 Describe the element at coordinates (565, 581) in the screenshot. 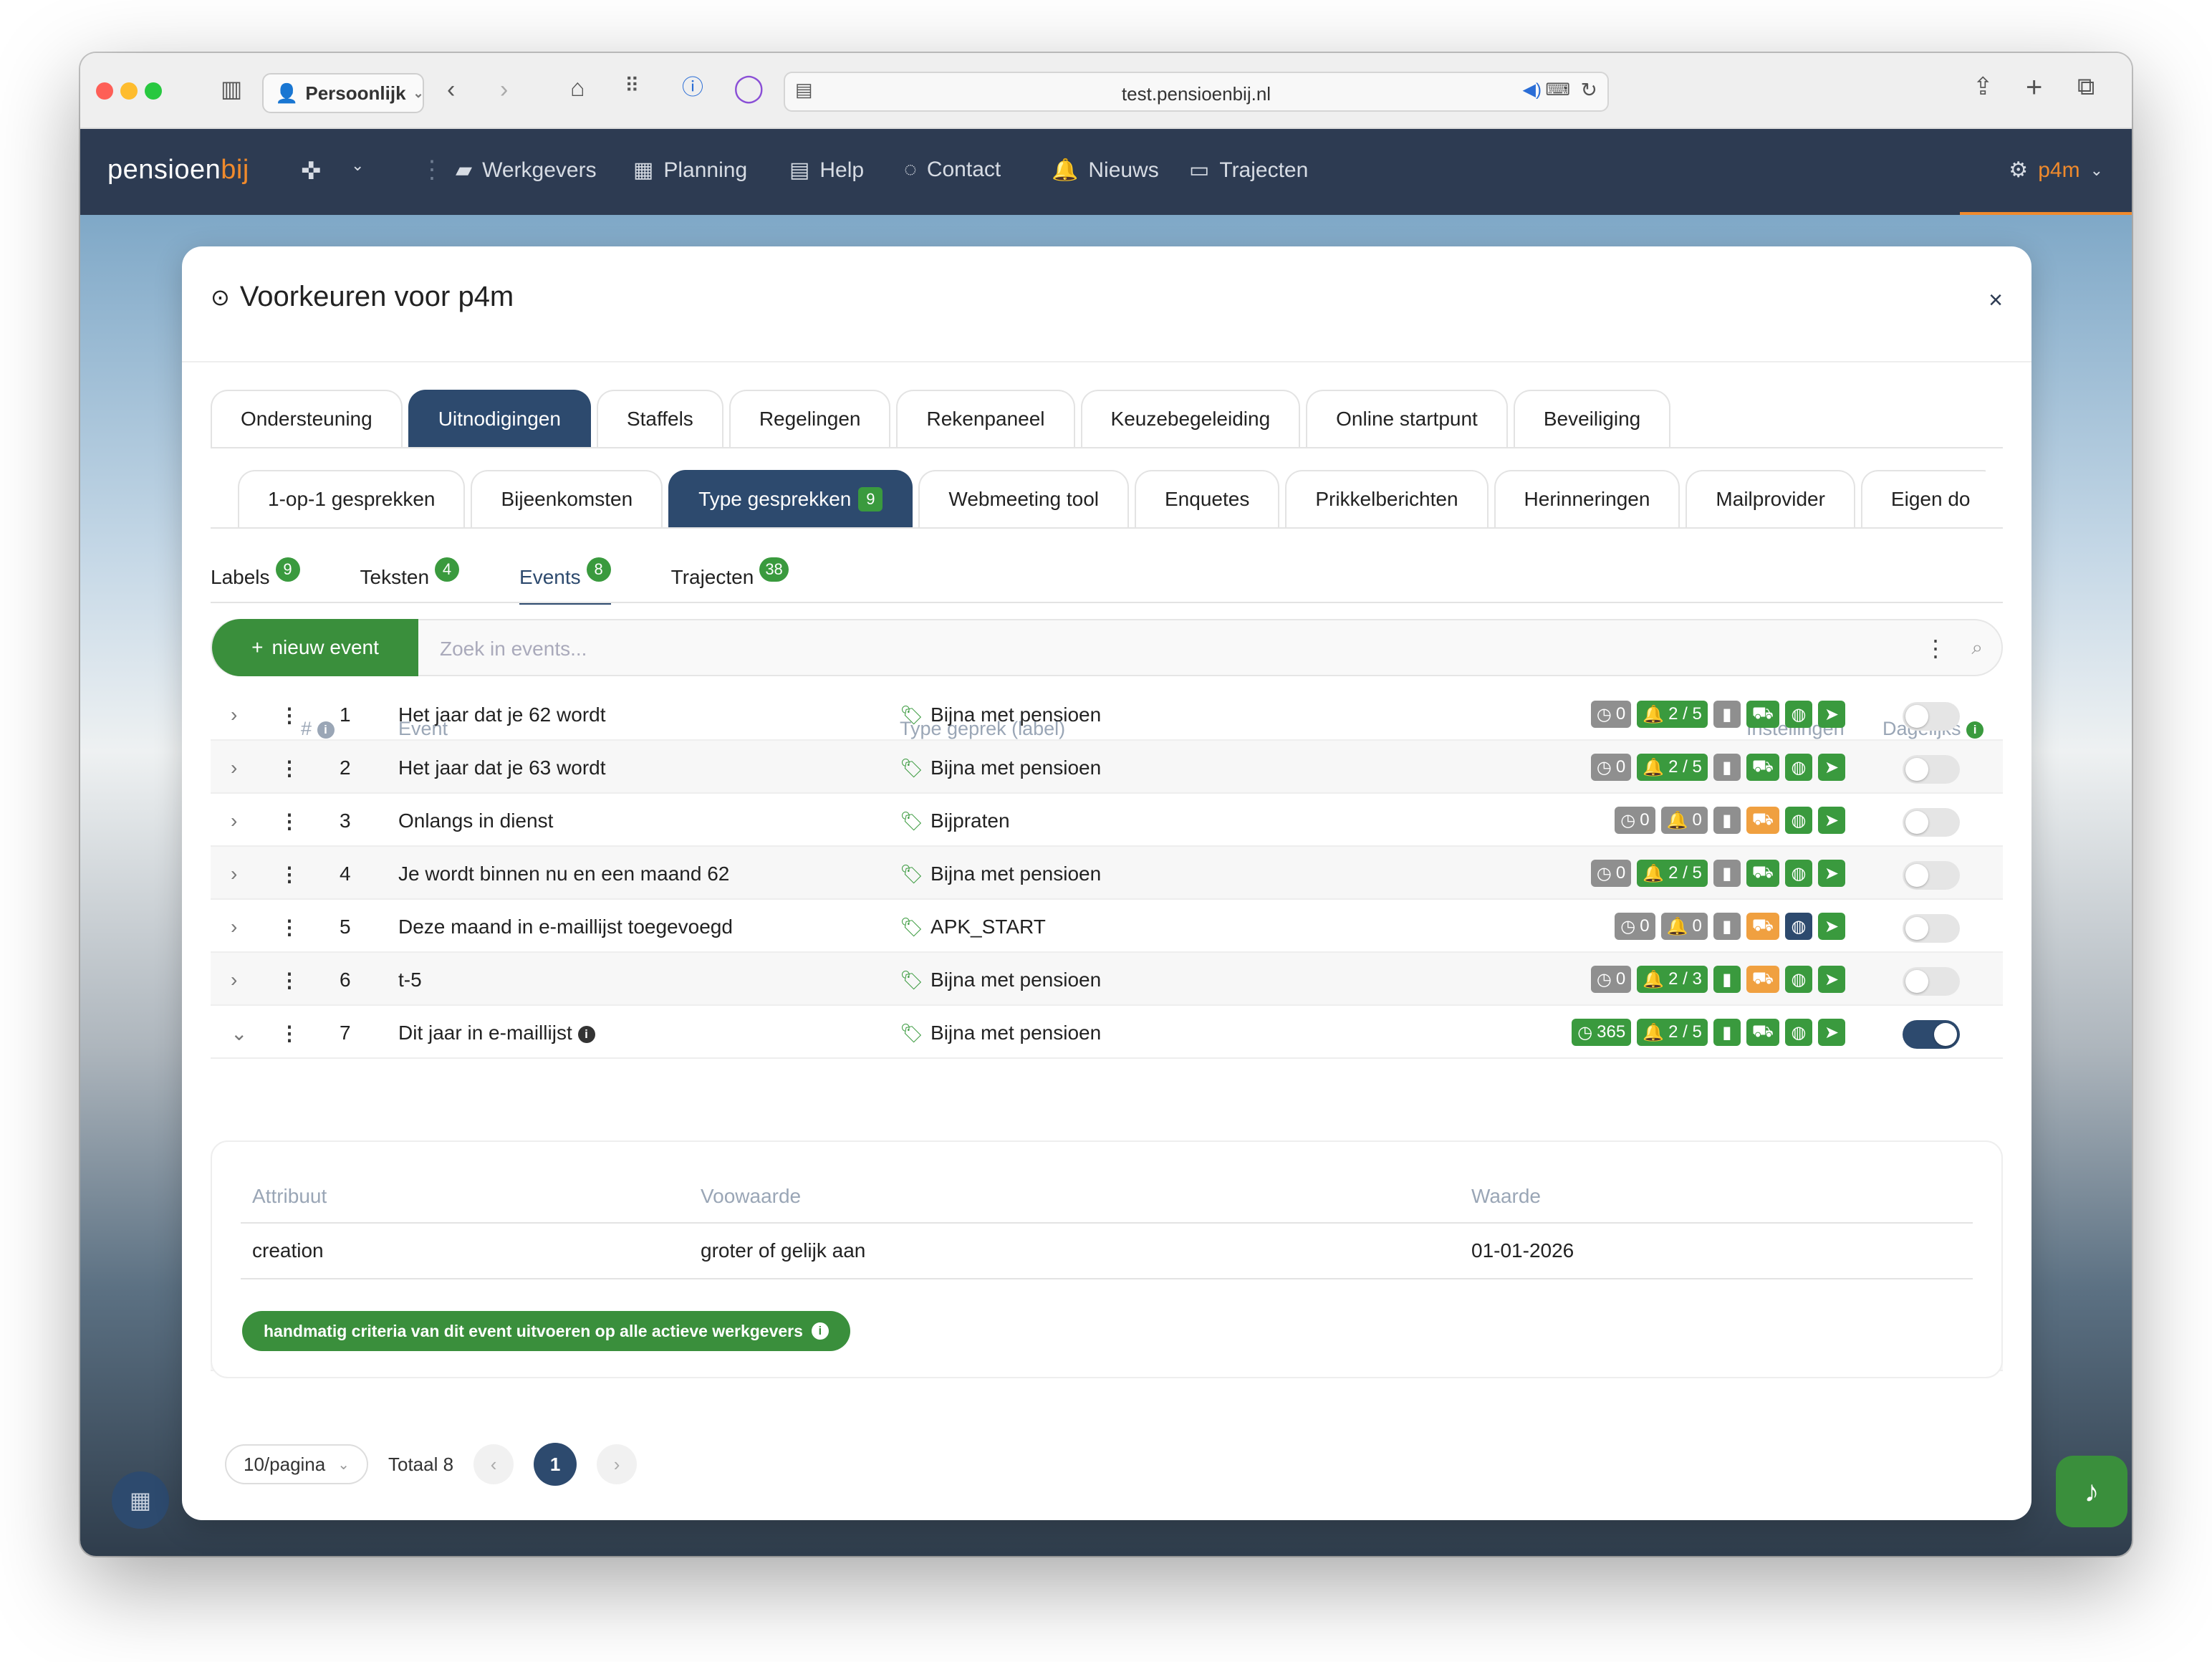

I see `section-events: Events 8` at that location.